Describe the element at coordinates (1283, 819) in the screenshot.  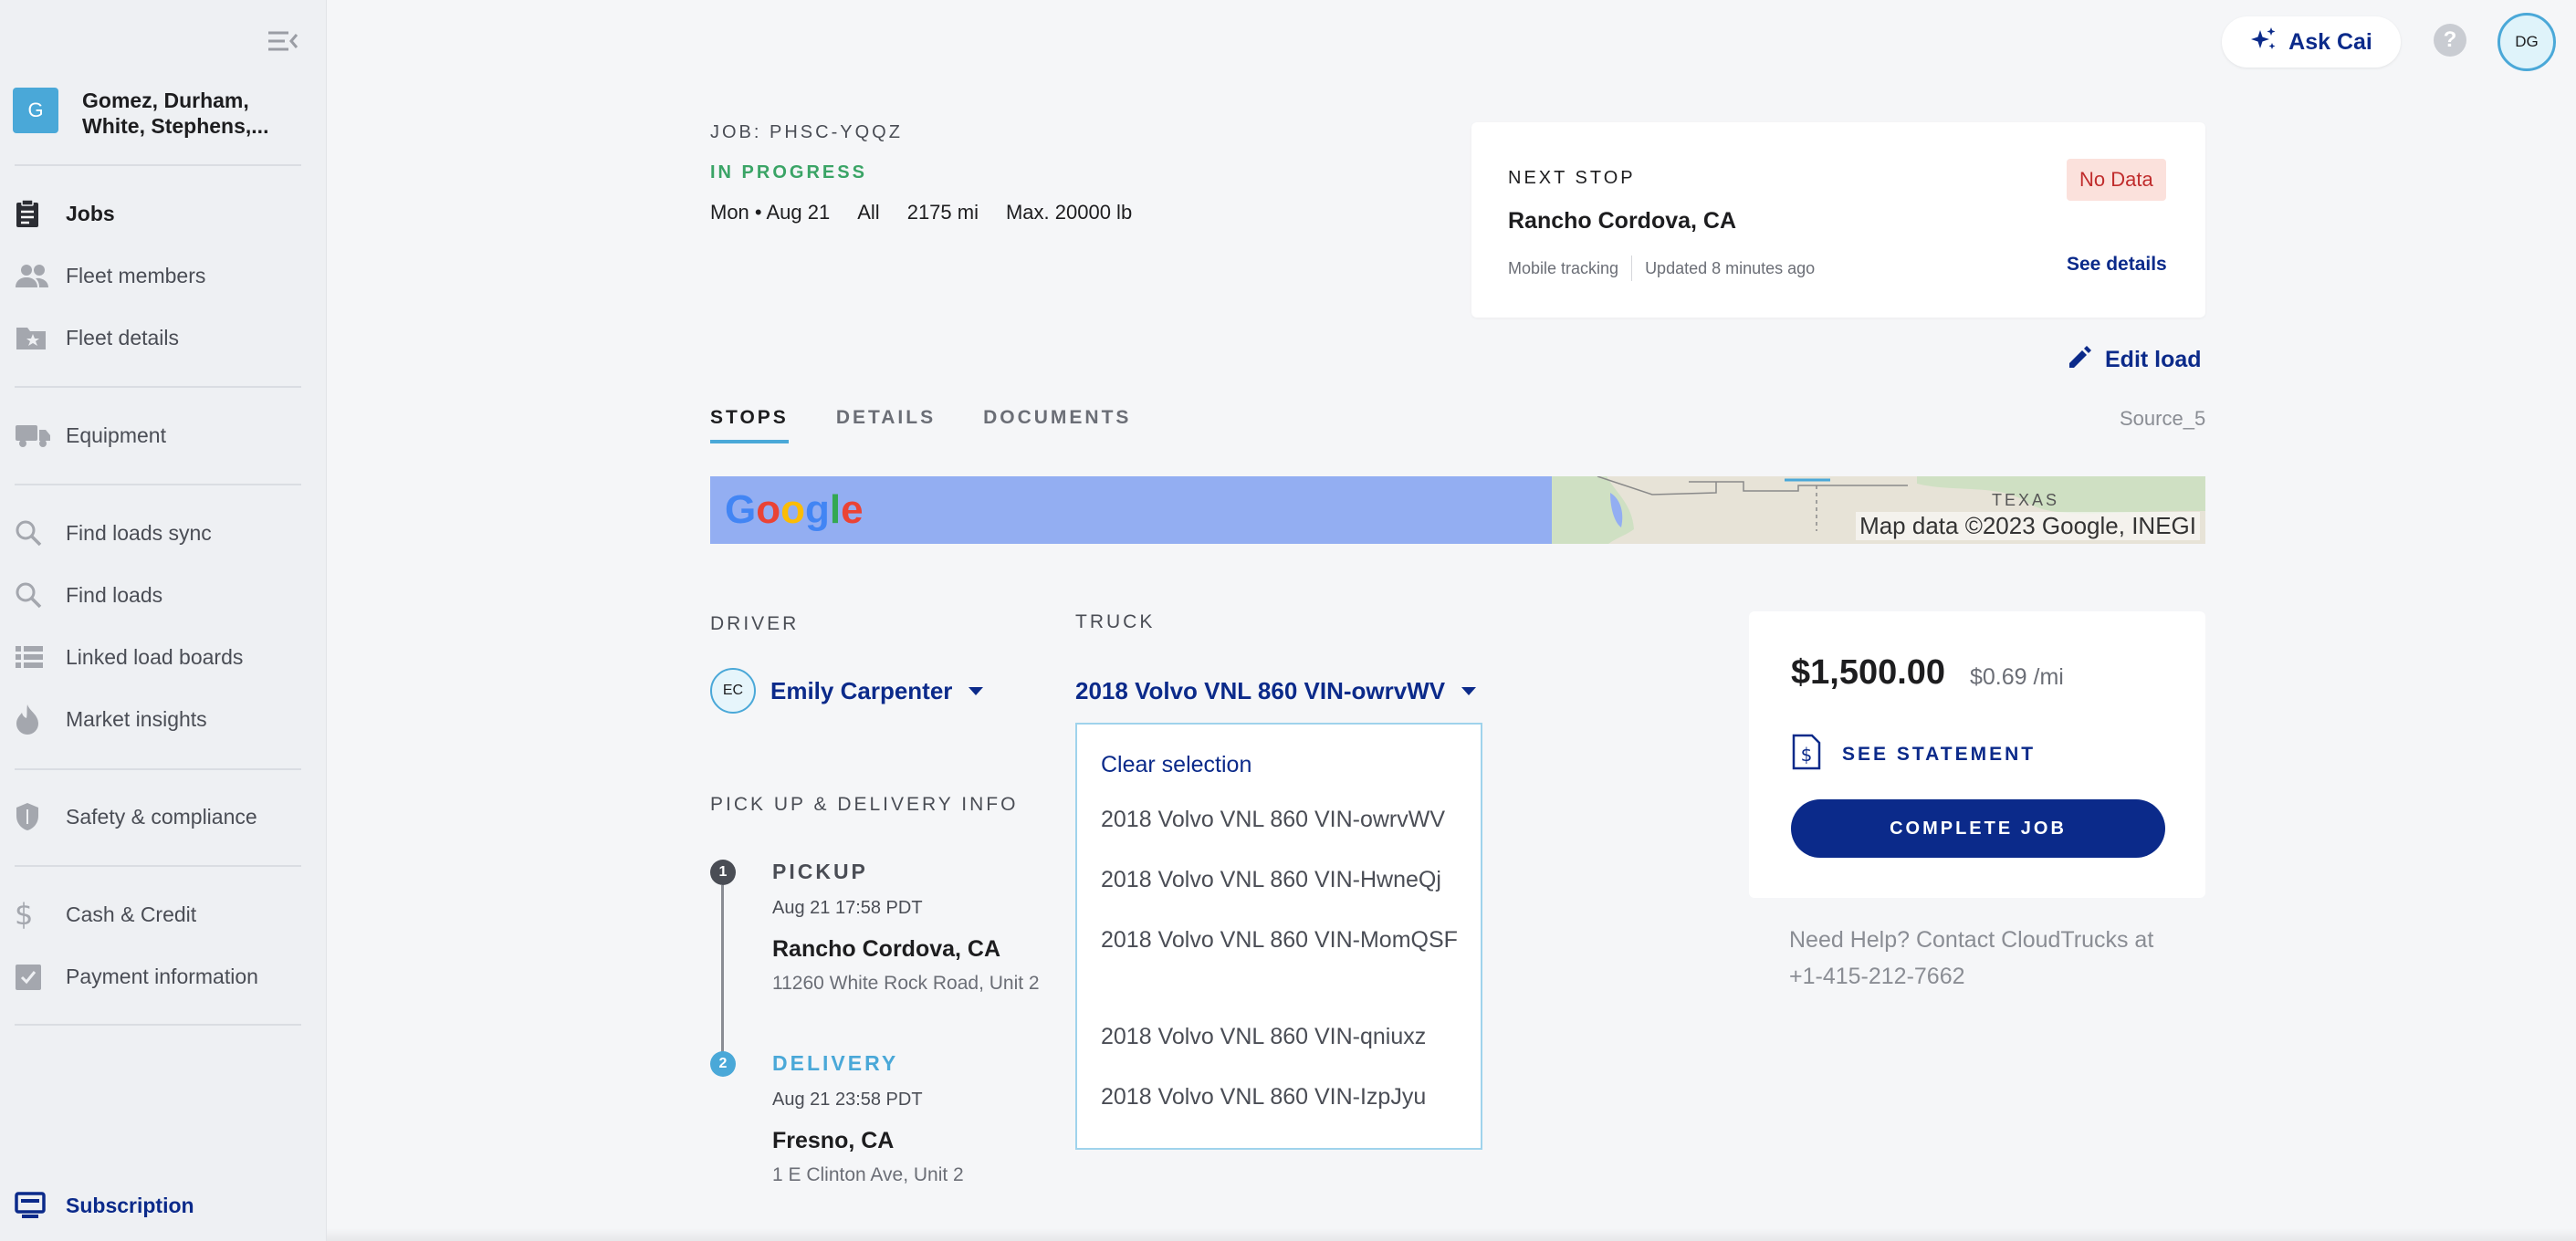
I see `truck-option: 2018 Volvo VNL 860 VIN-owrvWV` at that location.